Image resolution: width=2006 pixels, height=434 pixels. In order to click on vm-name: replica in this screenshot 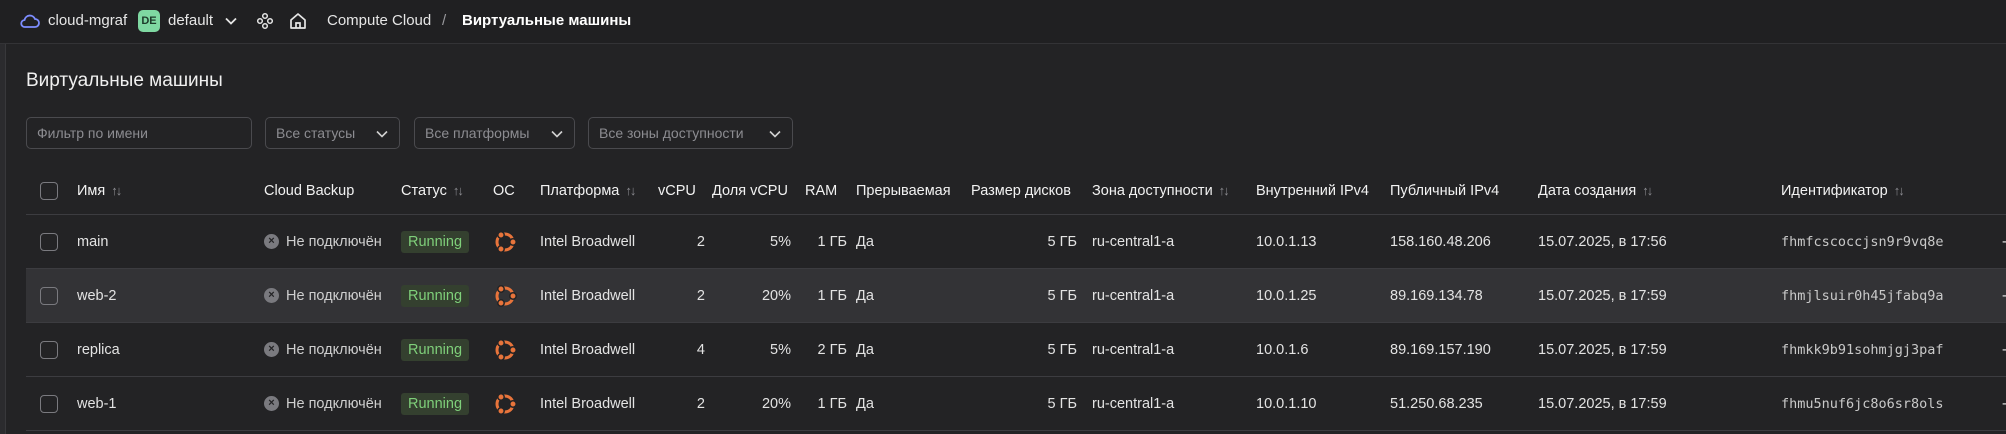, I will do `click(98, 349)`.